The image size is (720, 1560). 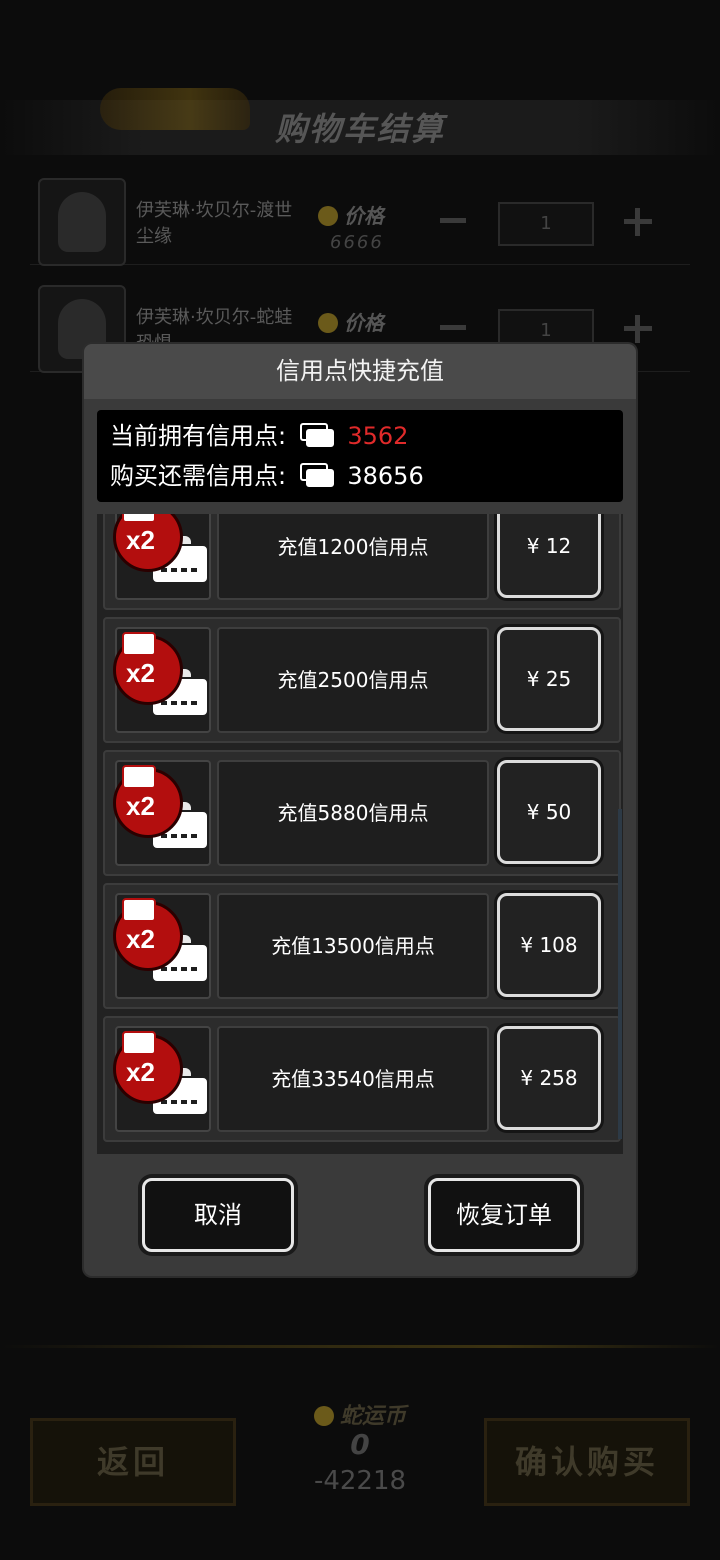 I want to click on pack-price-button: ¥ 25, so click(x=549, y=679).